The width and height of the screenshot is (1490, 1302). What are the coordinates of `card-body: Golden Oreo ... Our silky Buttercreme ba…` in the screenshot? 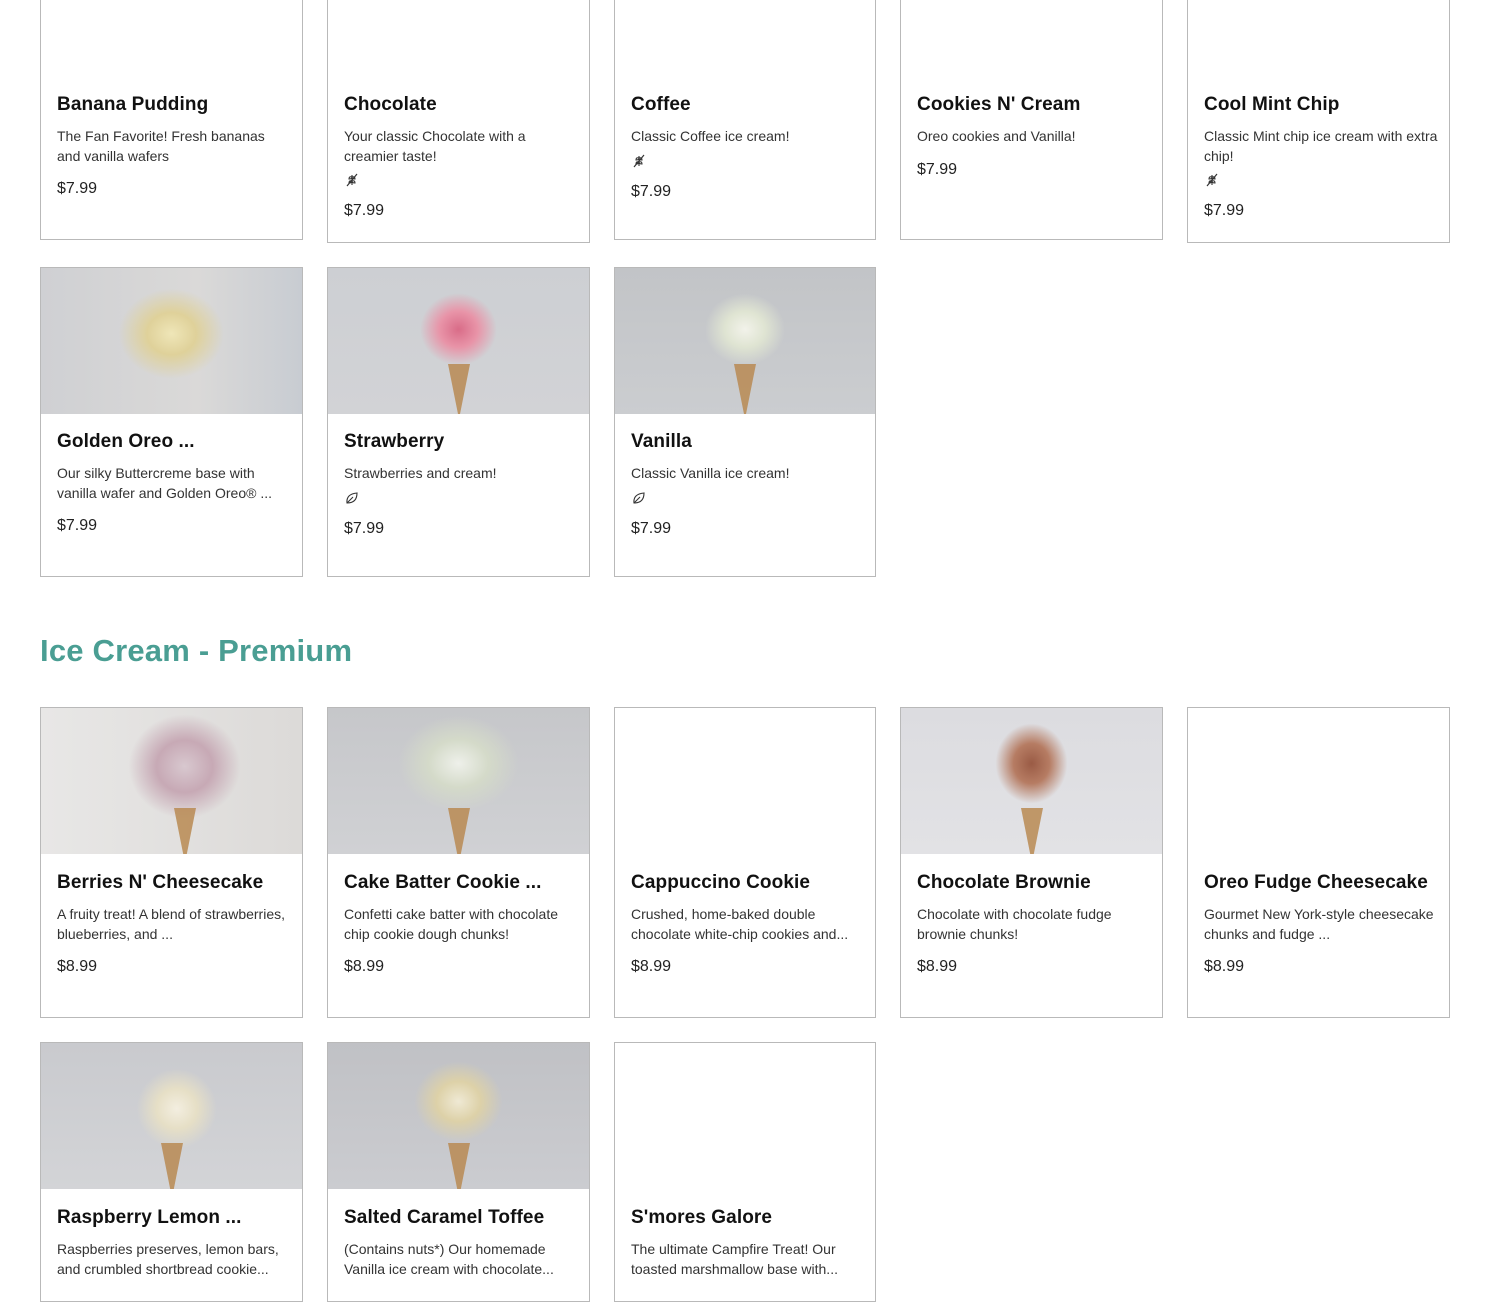 It's located at (174, 483).